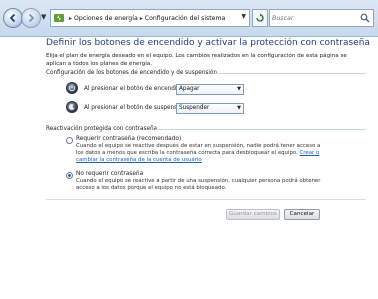  I want to click on refresh-icon, so click(260, 17).